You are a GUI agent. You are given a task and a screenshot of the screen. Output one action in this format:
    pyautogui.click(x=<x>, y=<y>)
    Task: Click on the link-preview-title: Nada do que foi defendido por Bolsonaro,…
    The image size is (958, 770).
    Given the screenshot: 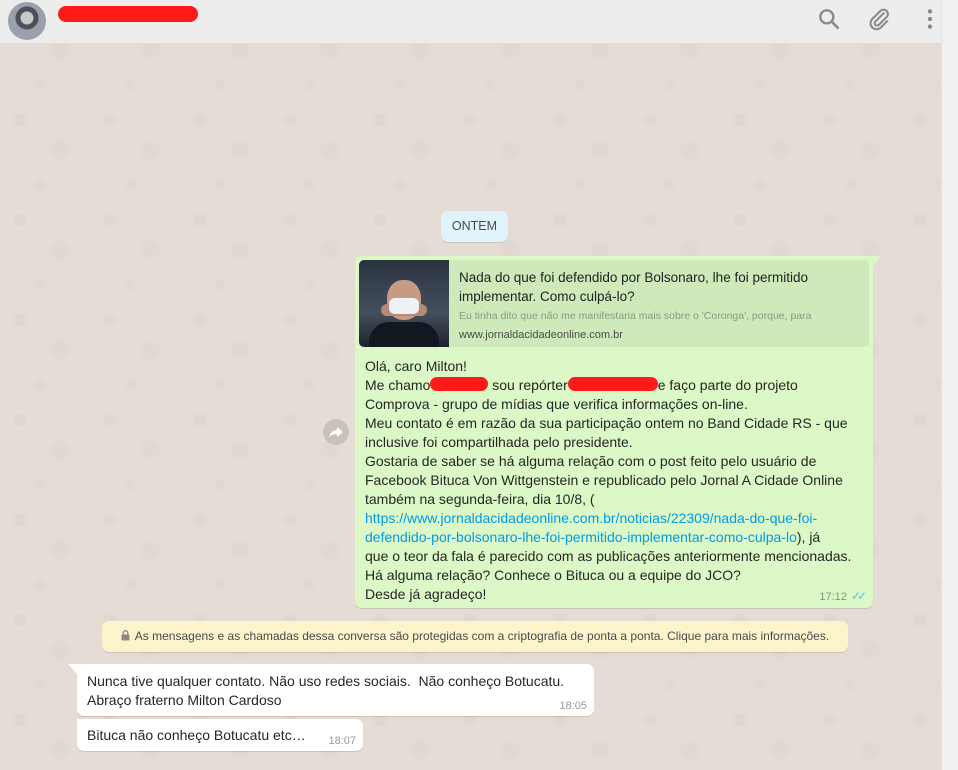 What is the action you would take?
    pyautogui.click(x=633, y=287)
    